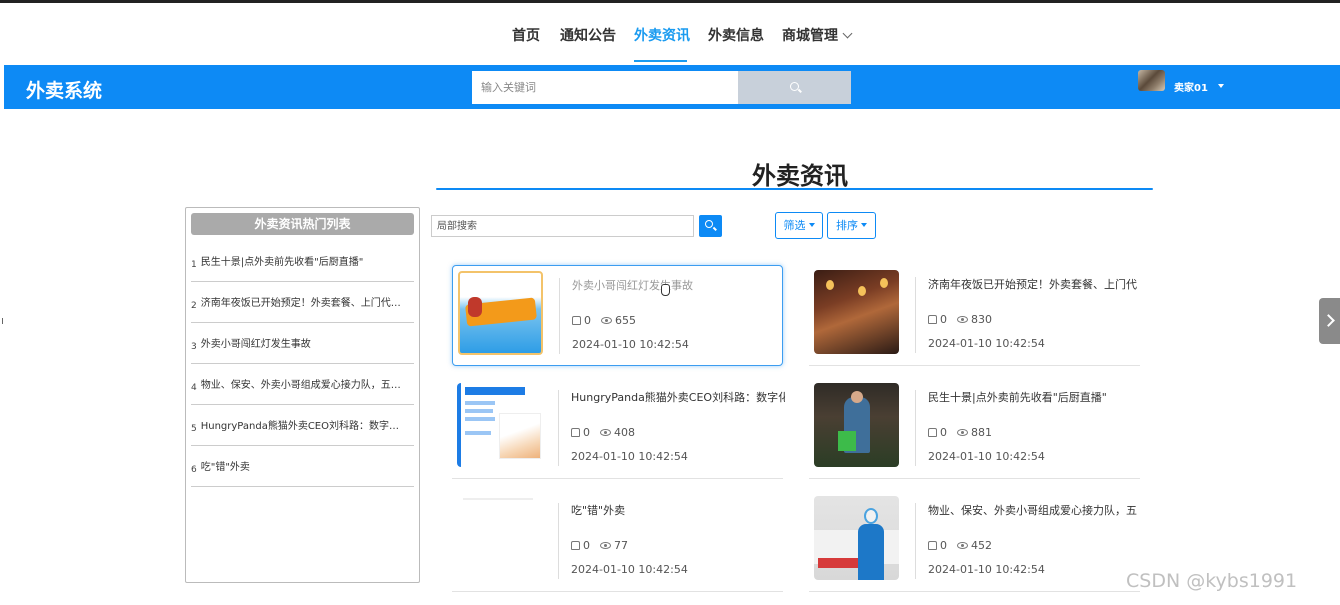 This screenshot has width=1340, height=605. Describe the element at coordinates (1151, 80) in the screenshot. I see `avatar` at that location.